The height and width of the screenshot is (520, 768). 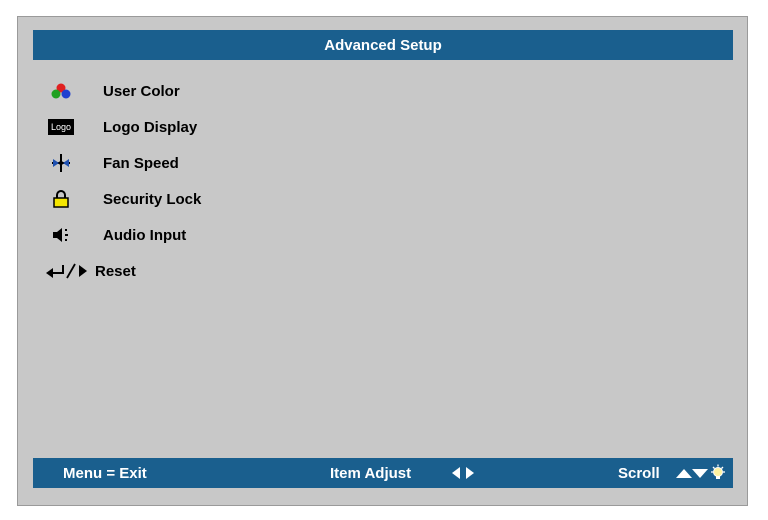 I want to click on menu-item-label: Logo Display, so click(x=150, y=127).